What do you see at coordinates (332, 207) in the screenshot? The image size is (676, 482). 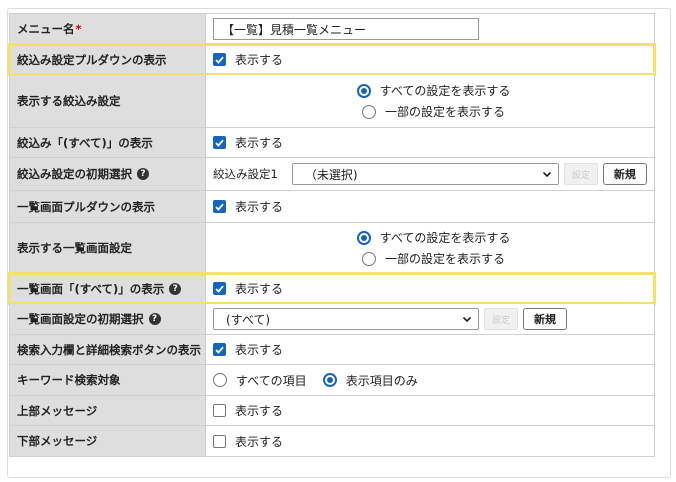 I see `row-list-pulldown: 一覧画面プルダウンの表示 表示する` at bounding box center [332, 207].